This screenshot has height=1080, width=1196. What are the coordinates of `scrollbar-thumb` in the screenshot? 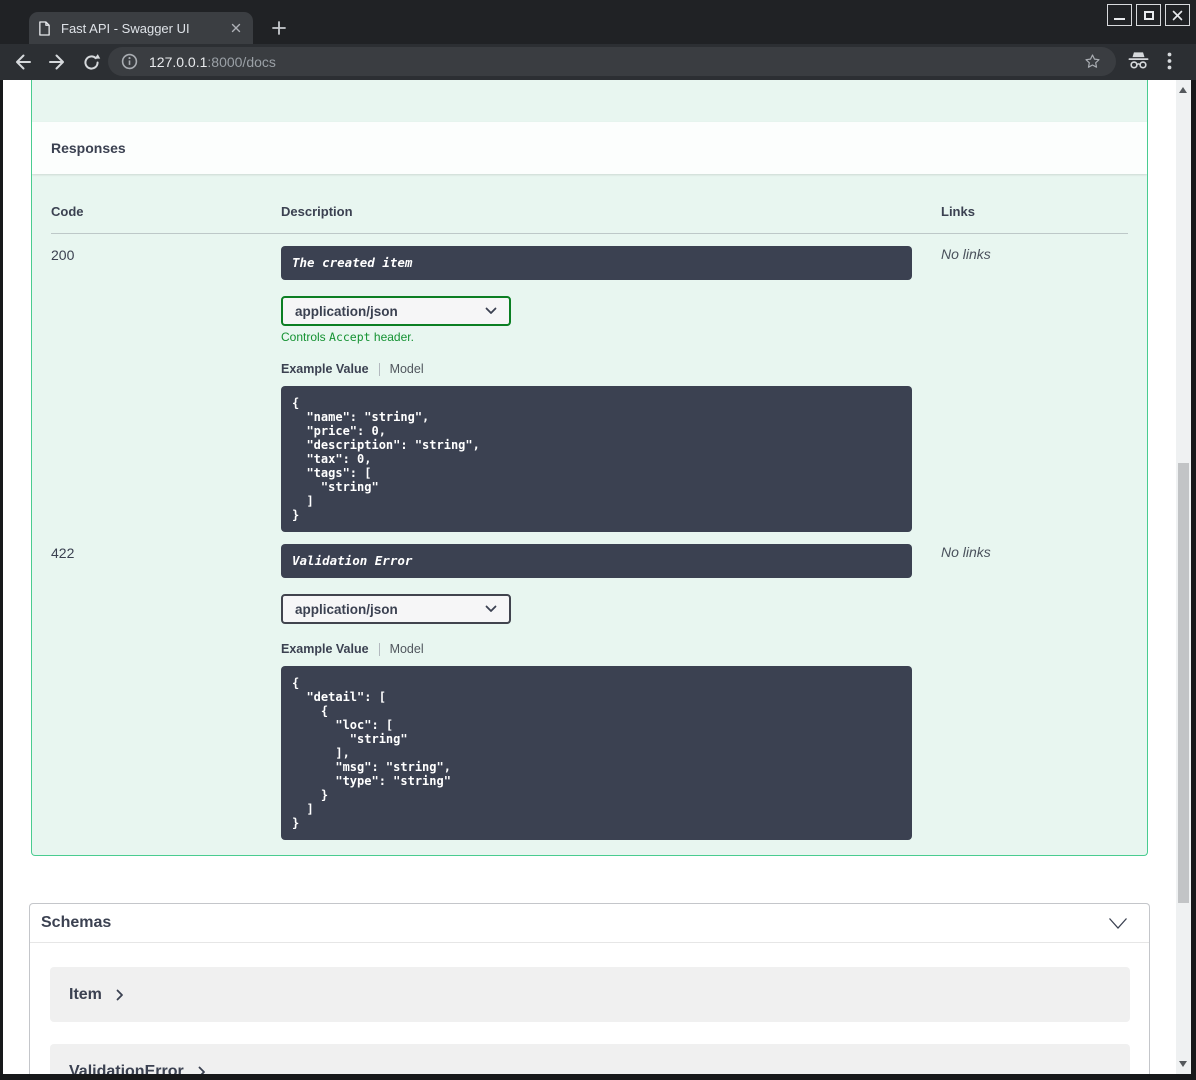 It's located at (1183, 683).